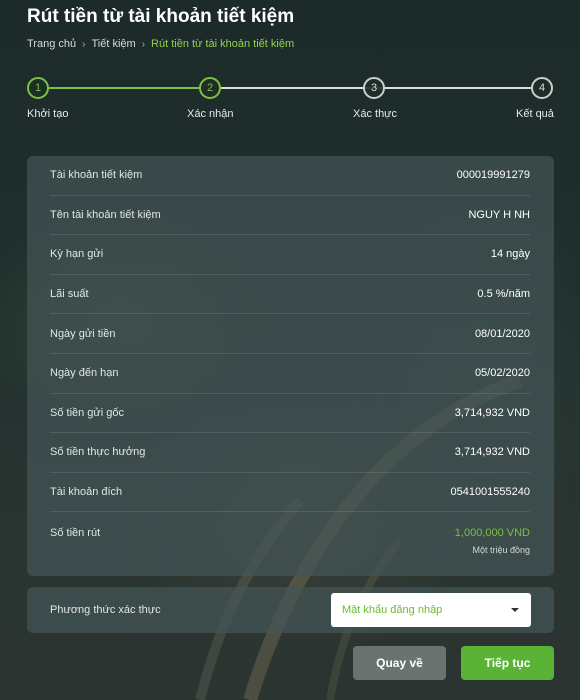 Image resolution: width=580 pixels, height=700 pixels. I want to click on detail-label: Tài khoản đích, so click(86, 492).